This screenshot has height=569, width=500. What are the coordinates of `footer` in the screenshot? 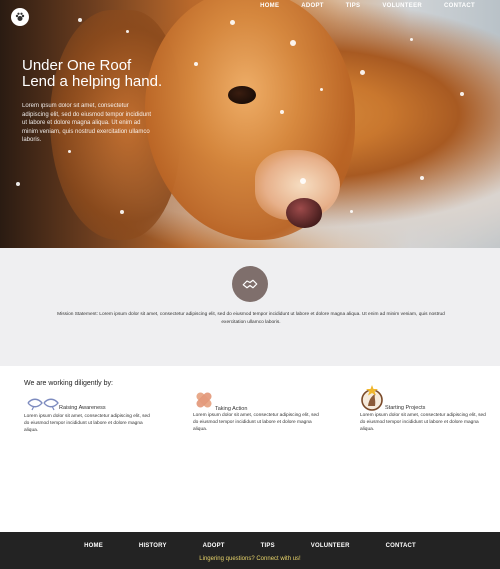 It's located at (250, 550).